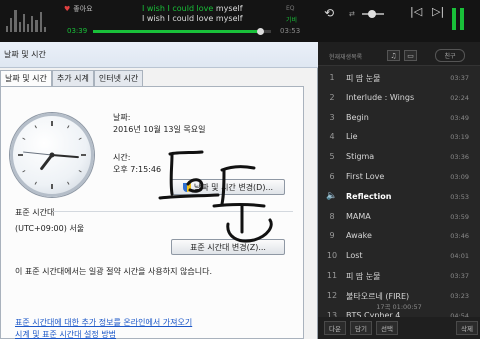 Image resolution: width=480 pixels, height=339 pixels. I want to click on track-duration: 03:23, so click(459, 295).